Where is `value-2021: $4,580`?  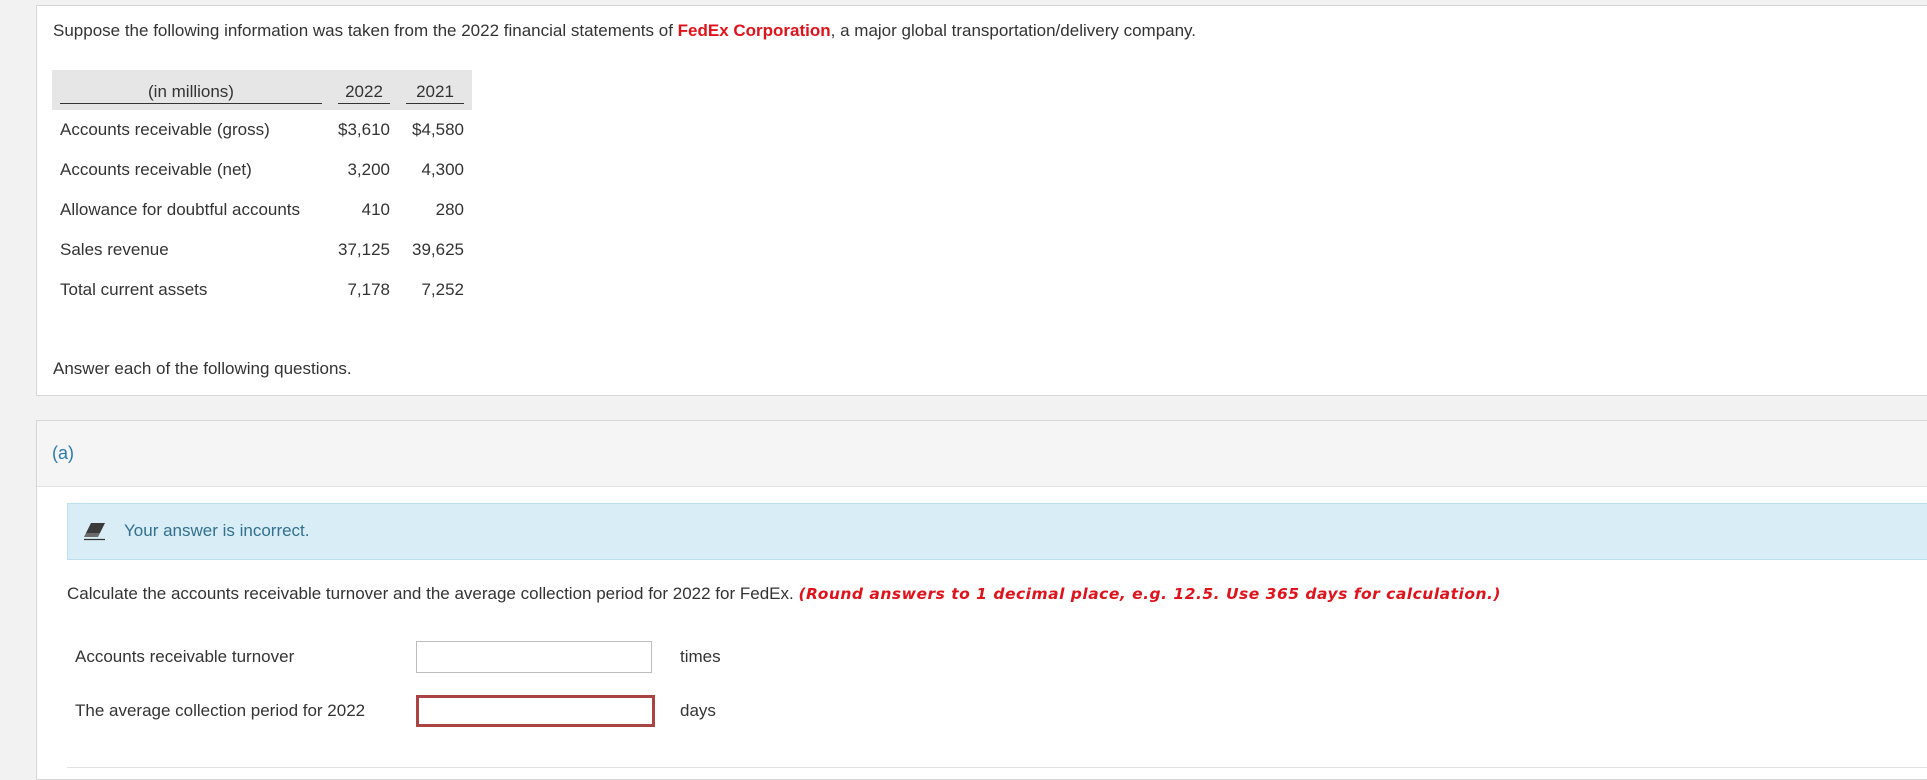
value-2021: $4,580 is located at coordinates (438, 129).